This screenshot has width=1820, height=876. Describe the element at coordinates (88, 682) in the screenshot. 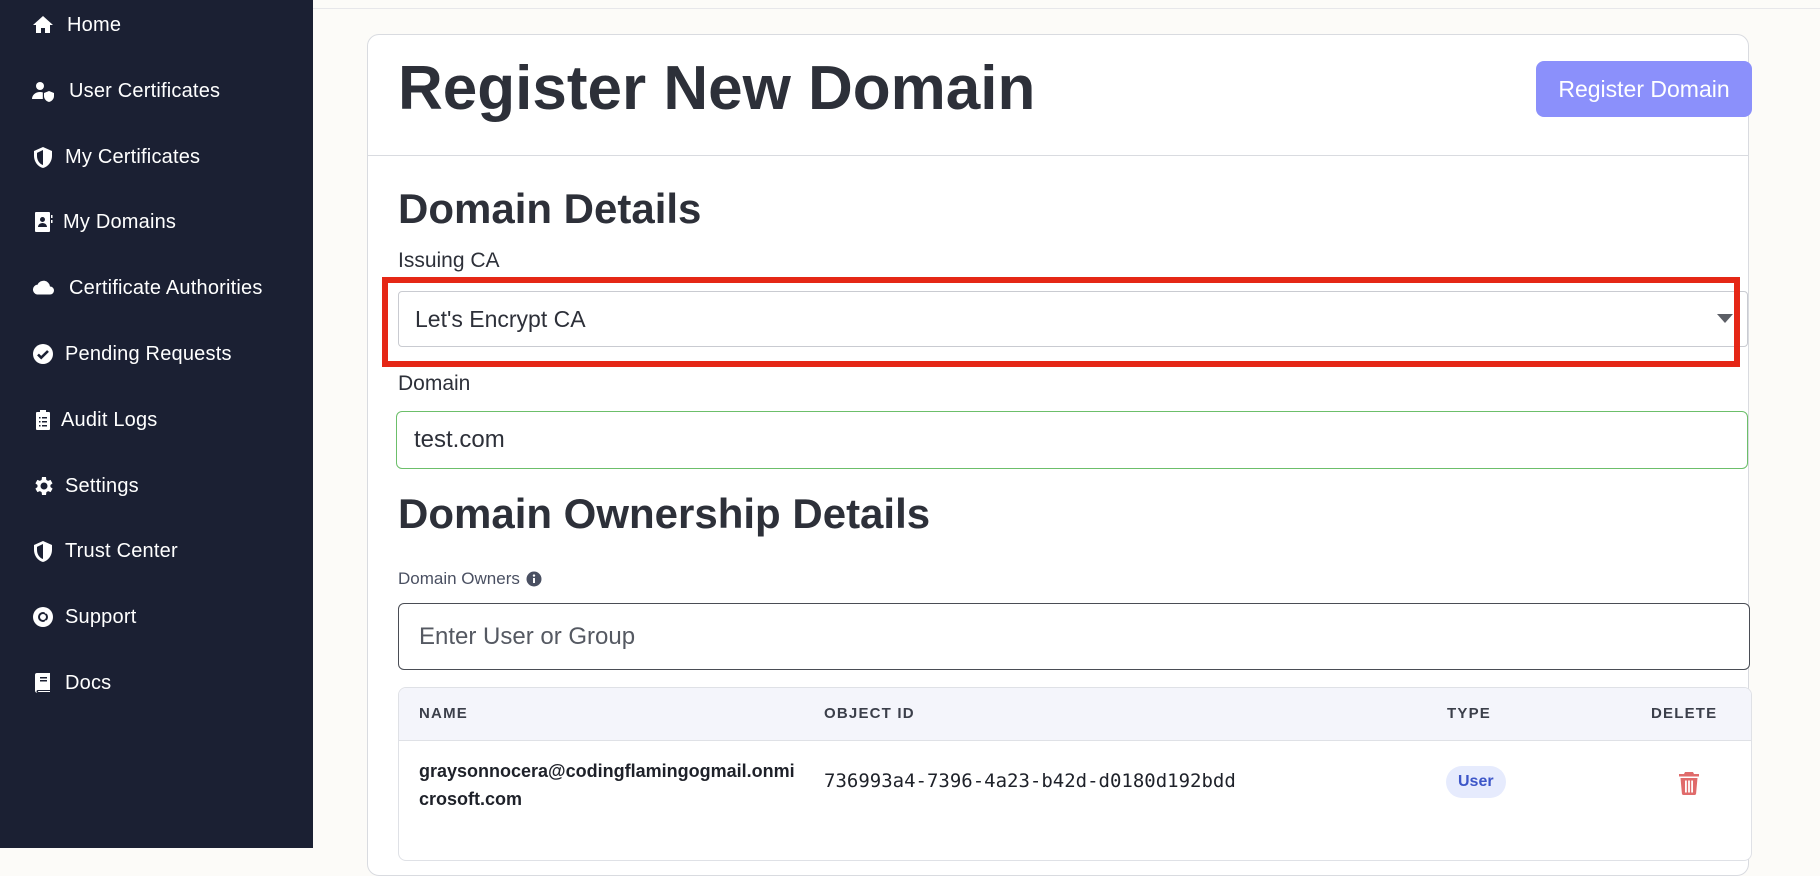

I see `sidebar-item-label: Docs` at that location.